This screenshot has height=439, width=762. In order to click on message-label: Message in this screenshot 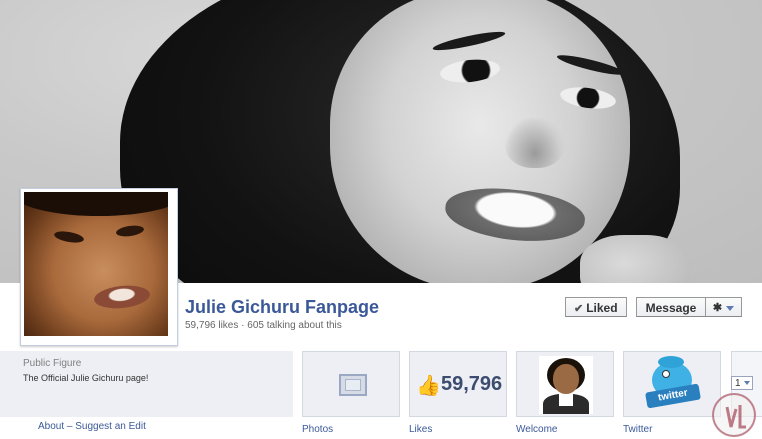, I will do `click(671, 308)`.